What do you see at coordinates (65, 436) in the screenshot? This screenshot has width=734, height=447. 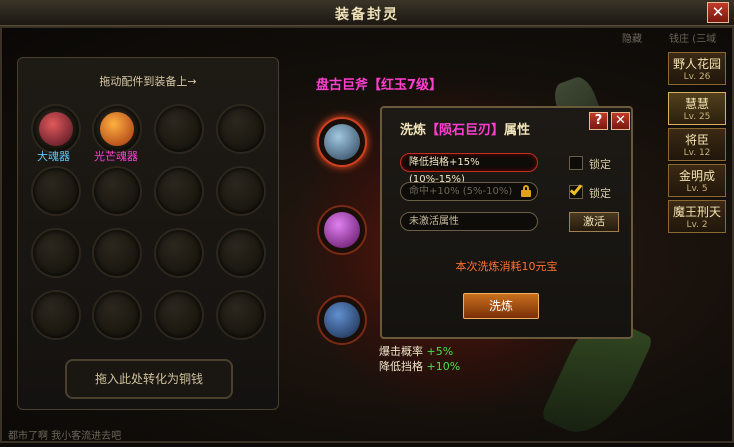 I see `bg-chat-text: 都市了啊 我小客流进去吧` at bounding box center [65, 436].